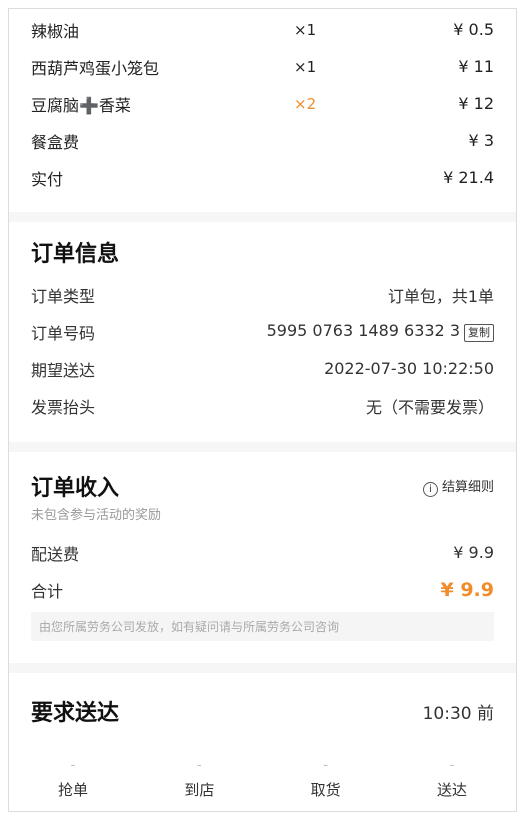 Image resolution: width=525 pixels, height=820 pixels. Describe the element at coordinates (95, 68) in the screenshot. I see `item-name: 西葫芦鸡蛋小笼包` at that location.